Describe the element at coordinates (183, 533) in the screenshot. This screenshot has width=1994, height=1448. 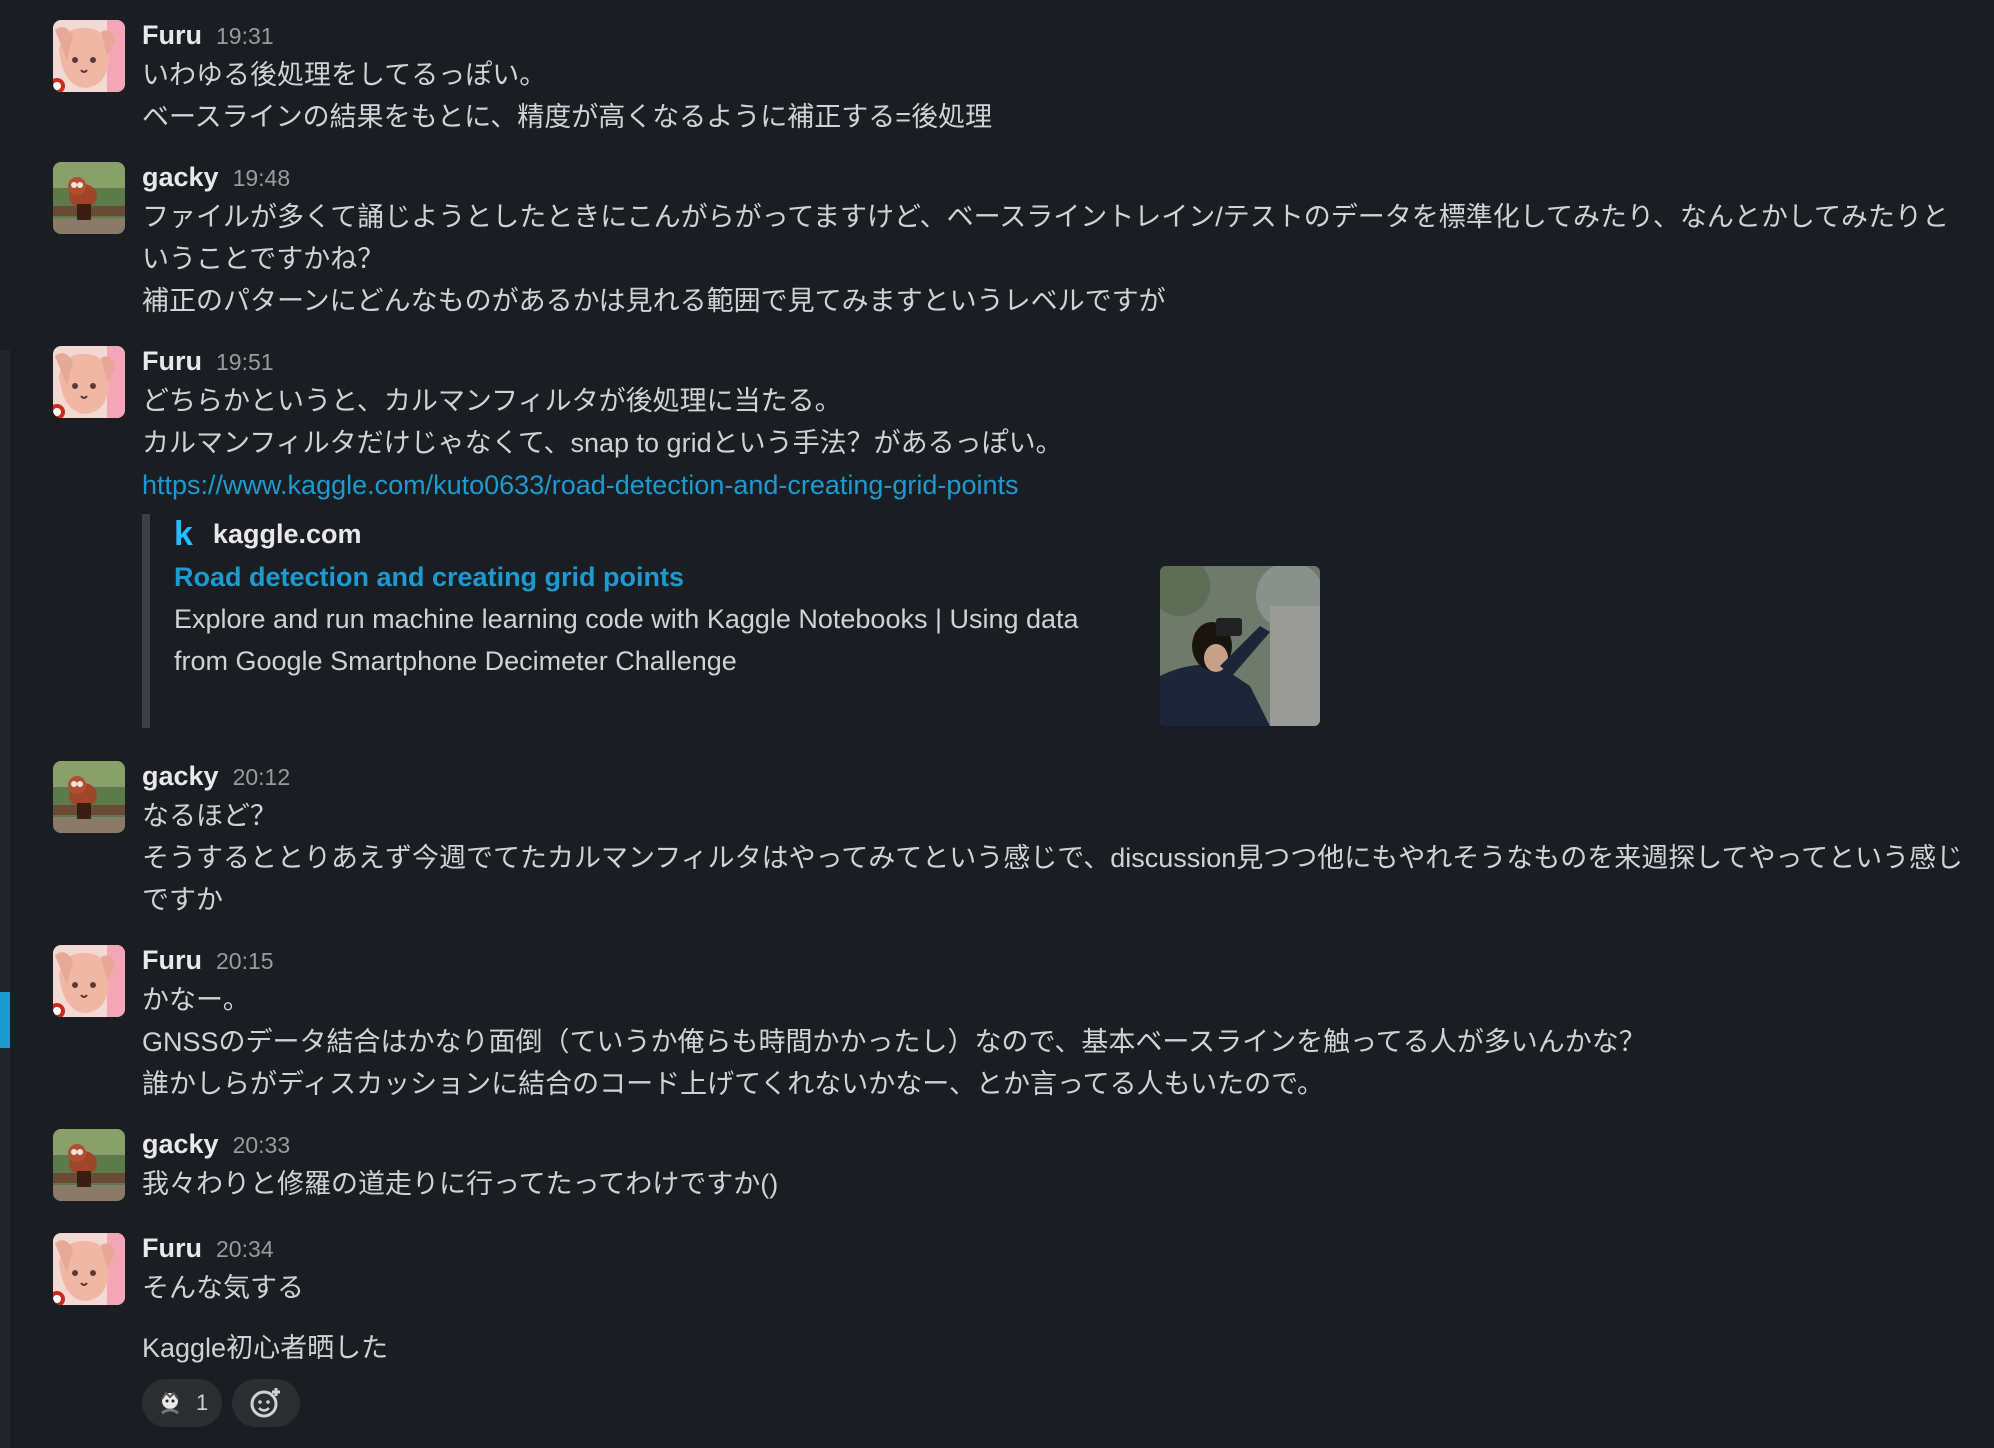
I see `kaggle-icon: k` at that location.